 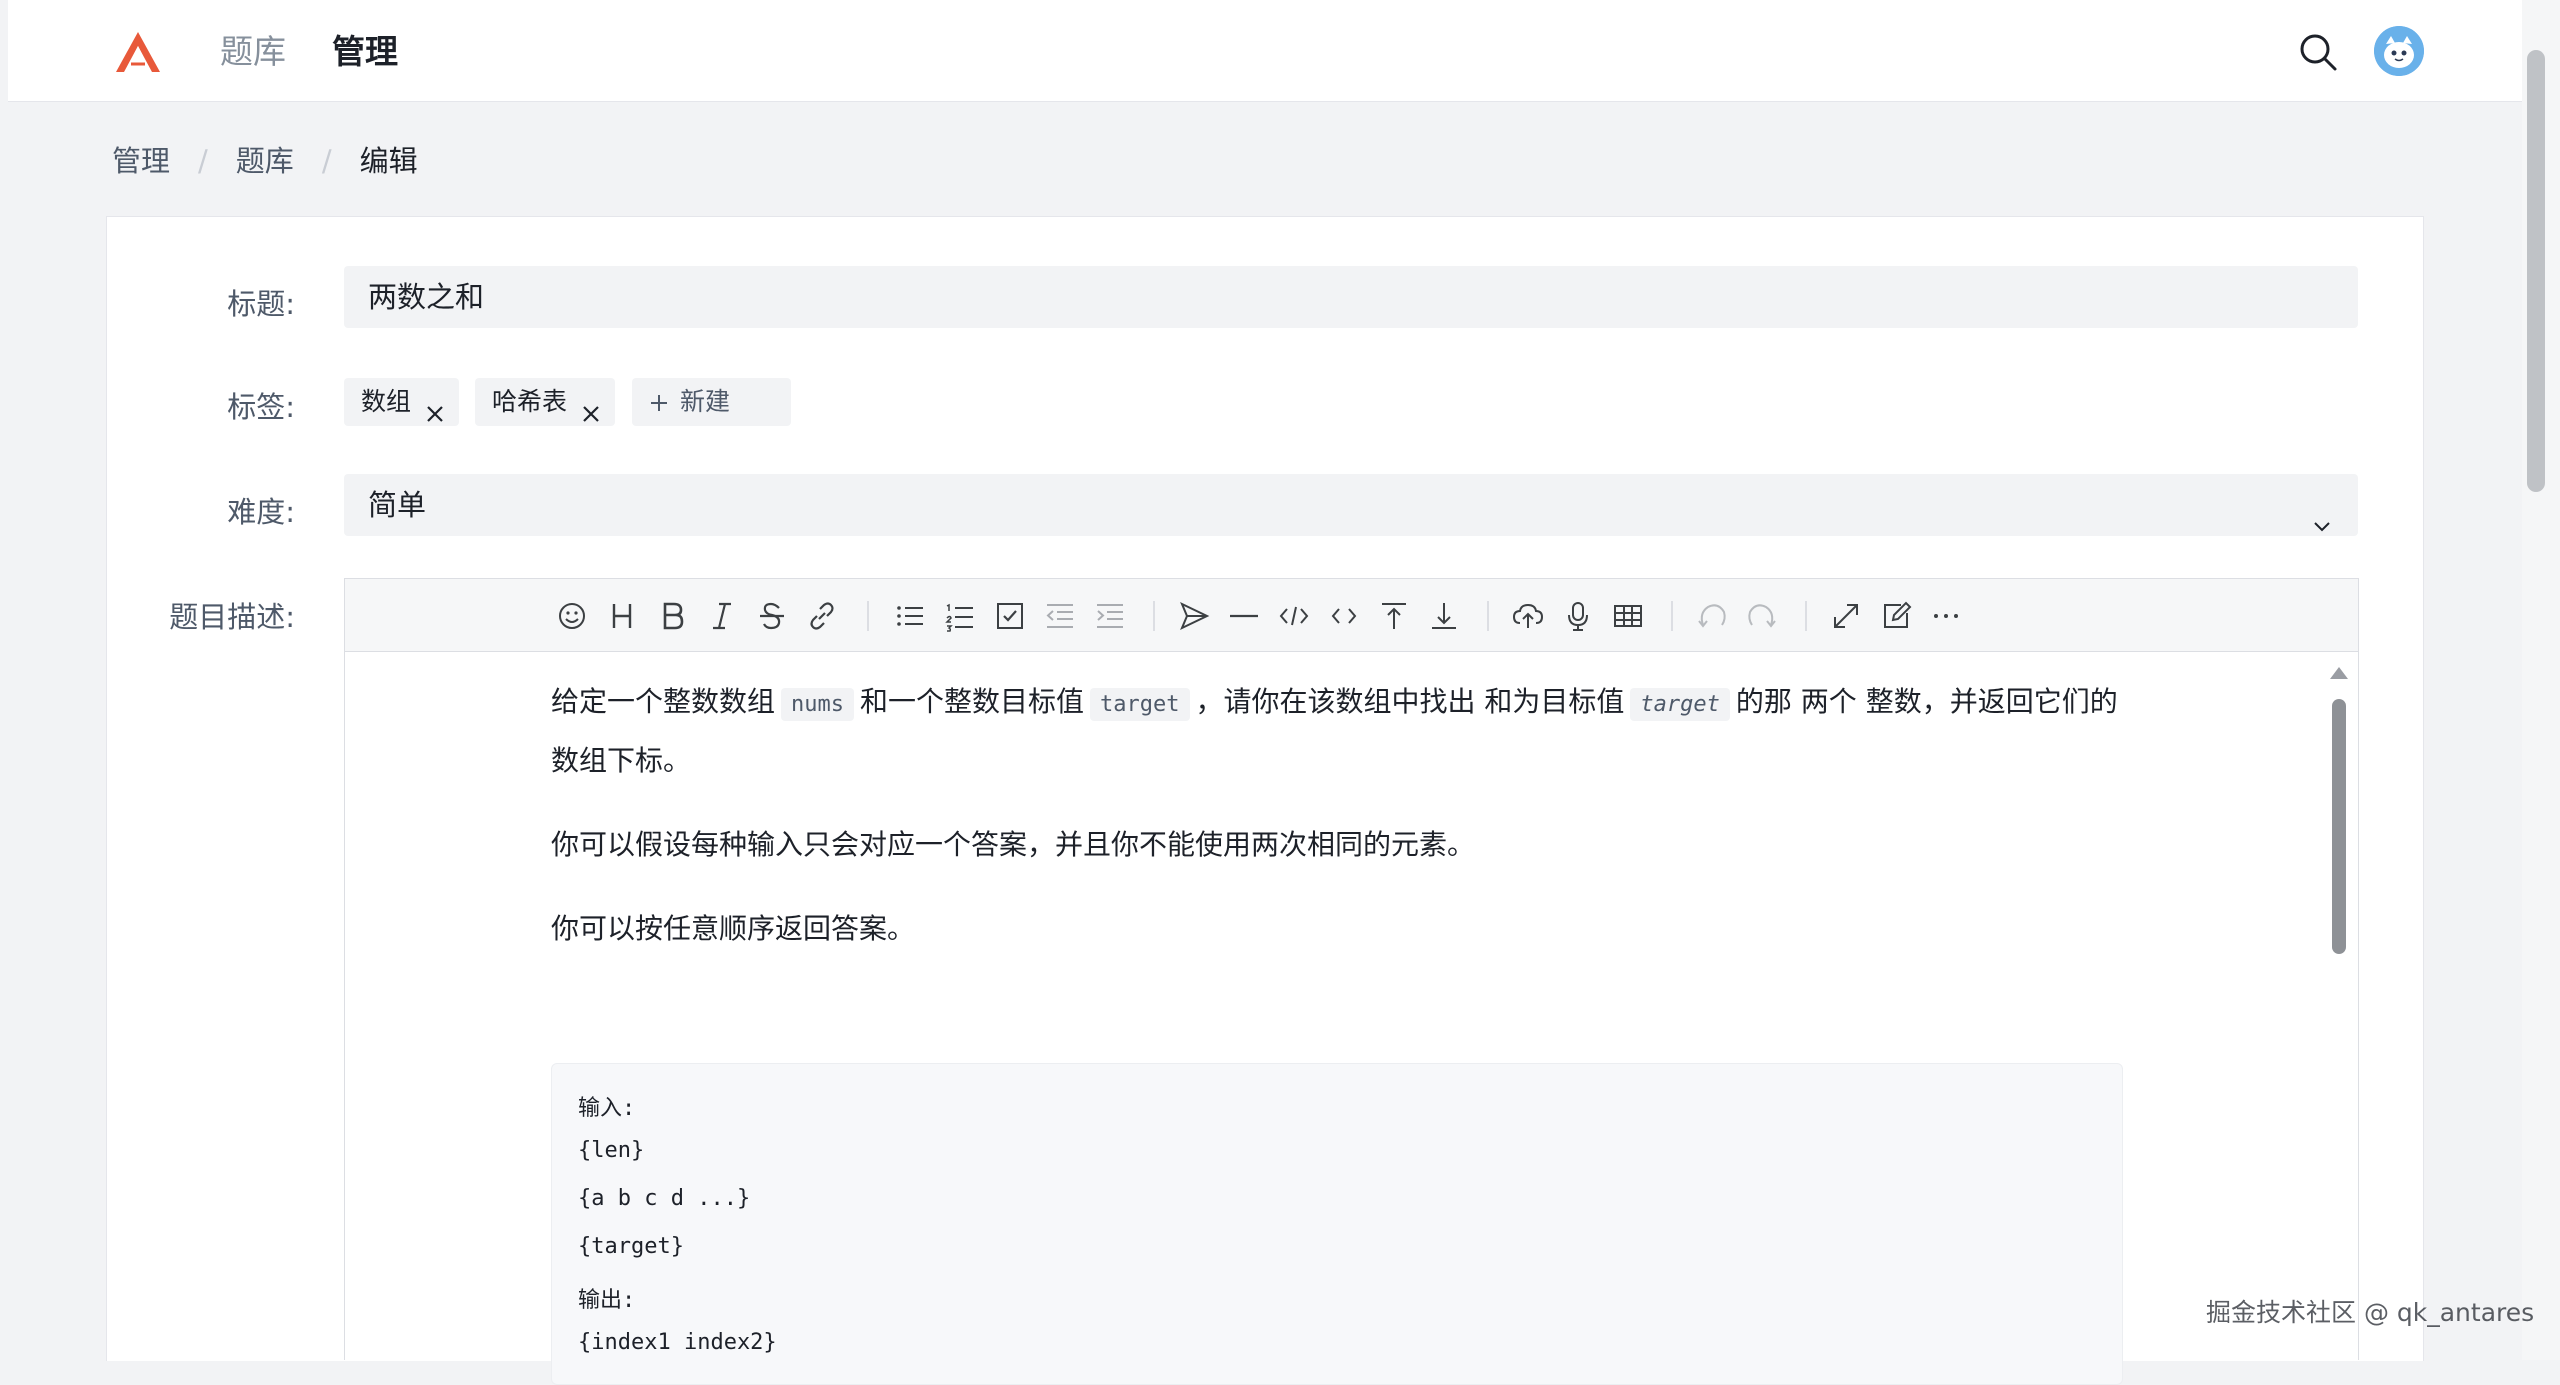 What do you see at coordinates (2339, 826) in the screenshot?
I see `editor-scrollbar-thumb` at bounding box center [2339, 826].